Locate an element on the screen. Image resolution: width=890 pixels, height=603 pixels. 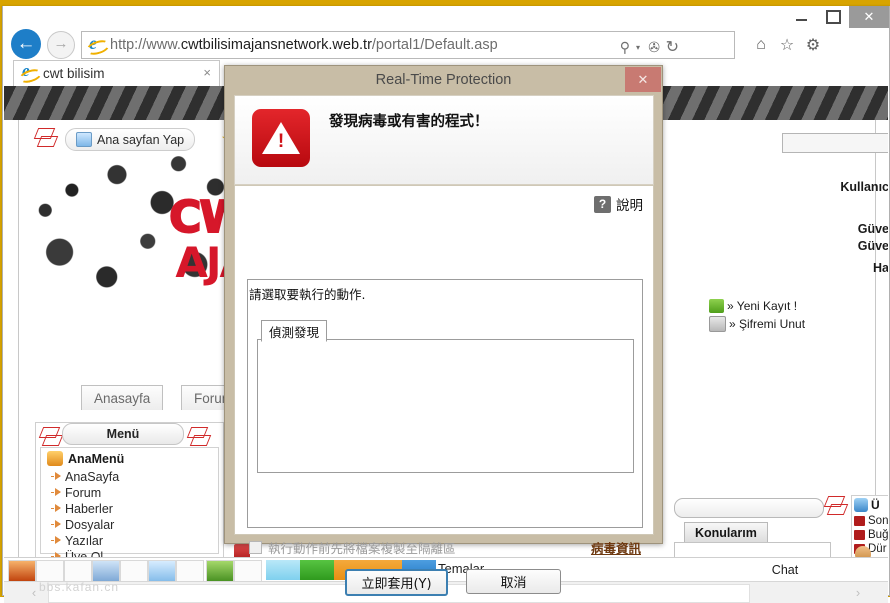
lock-icon is located at coordinates (717, 324).